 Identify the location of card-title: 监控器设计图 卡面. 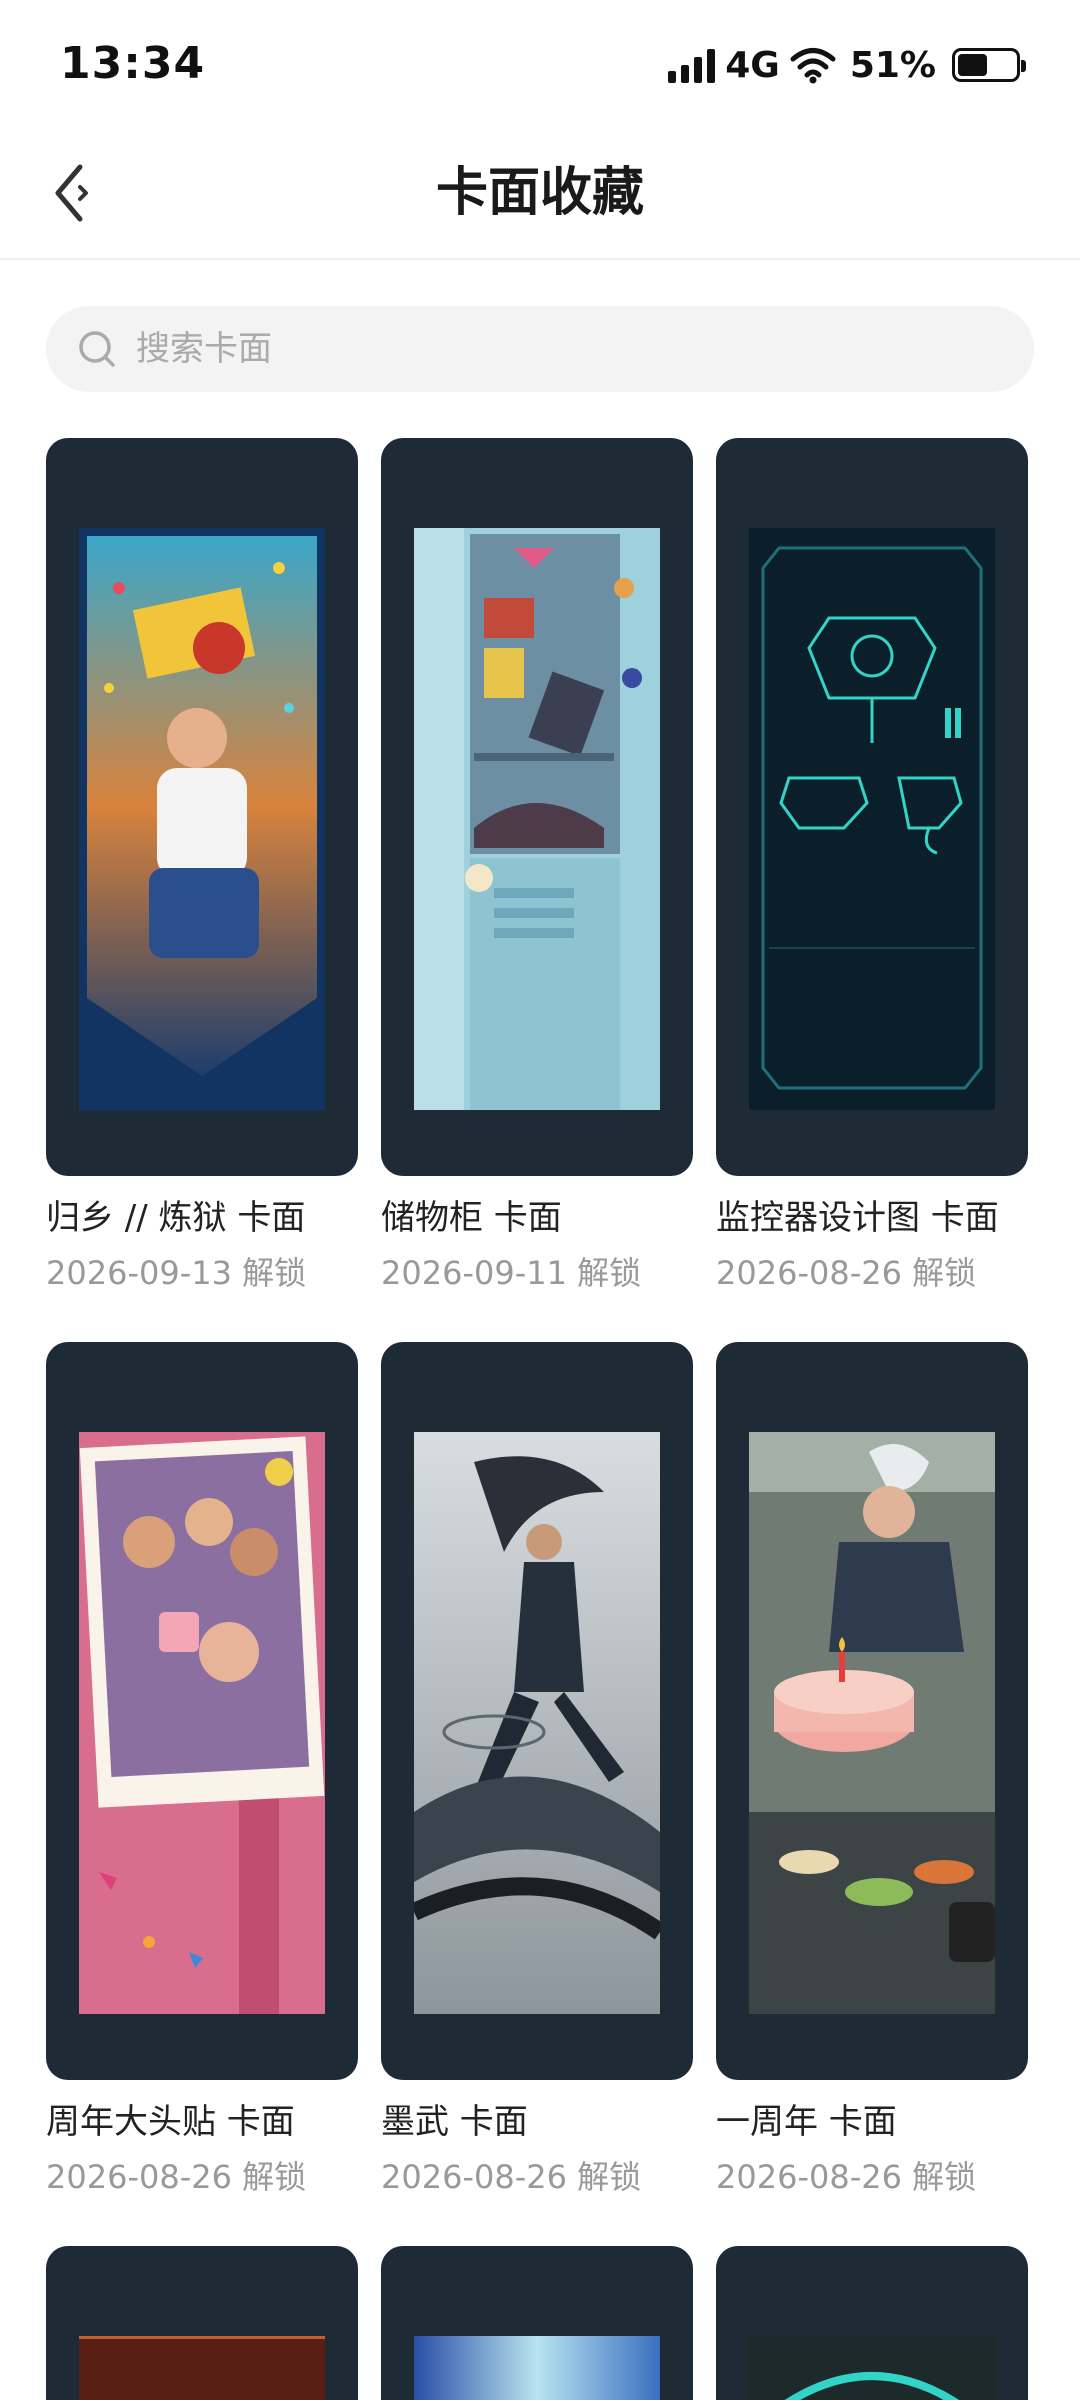
(857, 1218).